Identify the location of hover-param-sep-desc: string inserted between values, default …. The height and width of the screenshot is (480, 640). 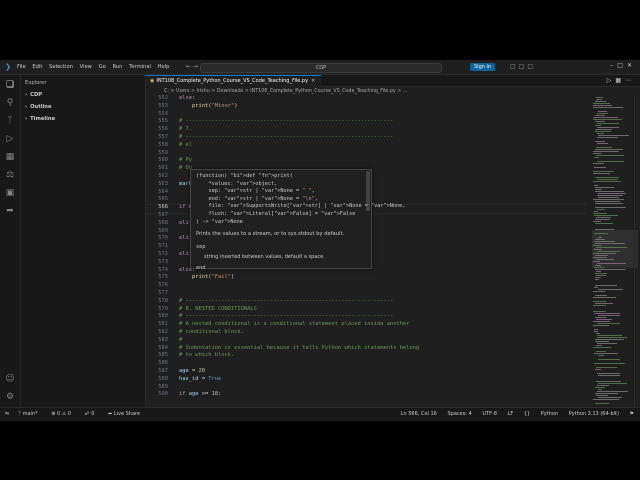
(264, 257).